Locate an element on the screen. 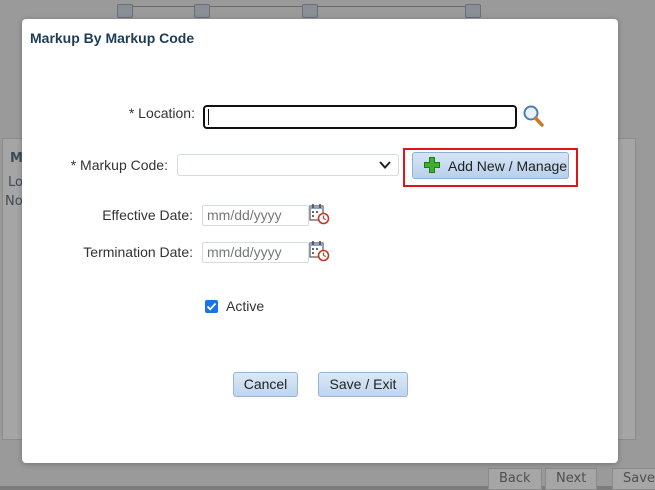  save-exit-button: Save / Exit is located at coordinates (363, 384).